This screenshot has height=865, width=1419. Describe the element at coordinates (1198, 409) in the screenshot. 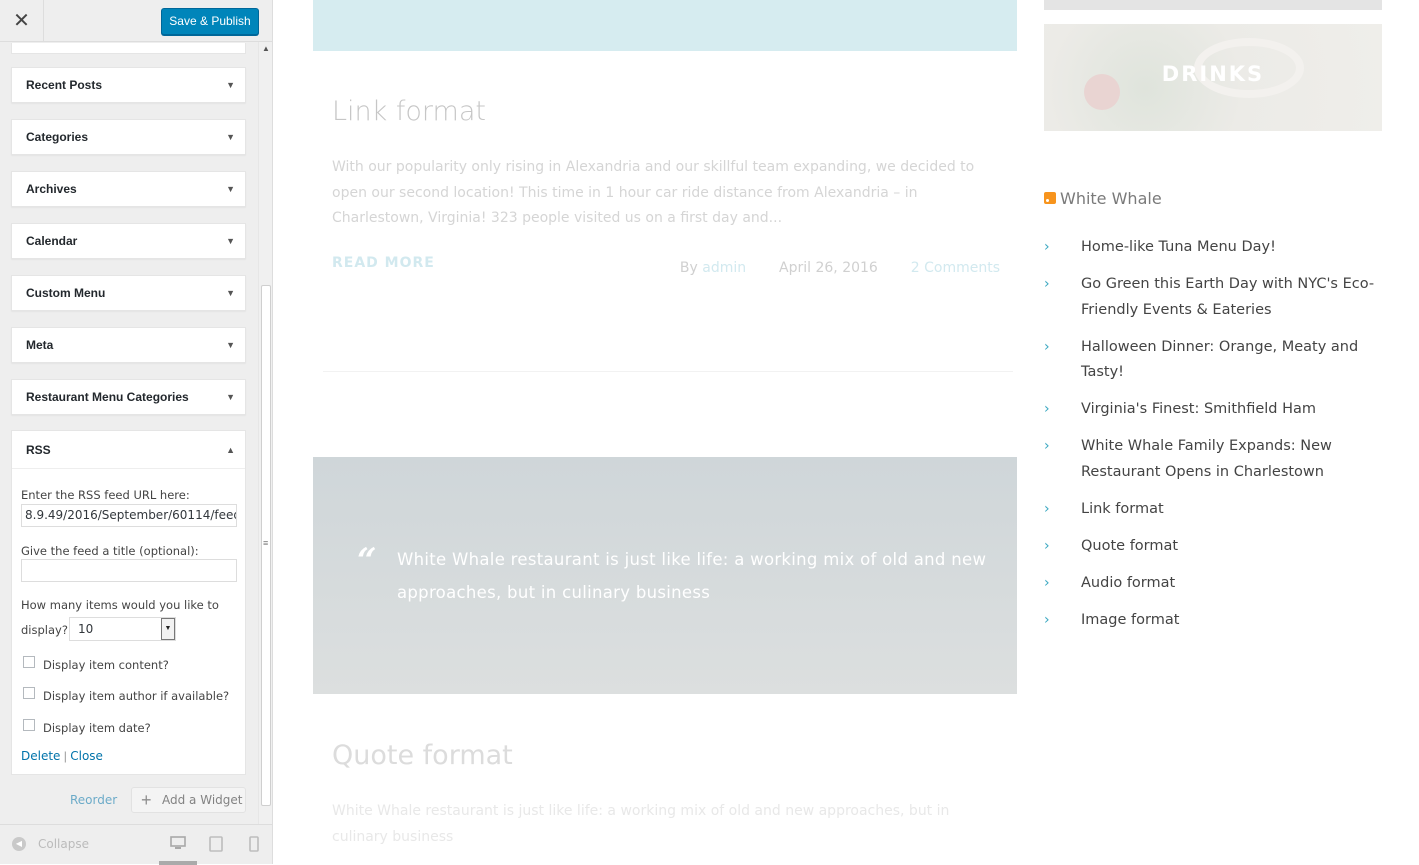

I see `rss-item-link: Virginia's Finest: Smithfield Ham` at that location.